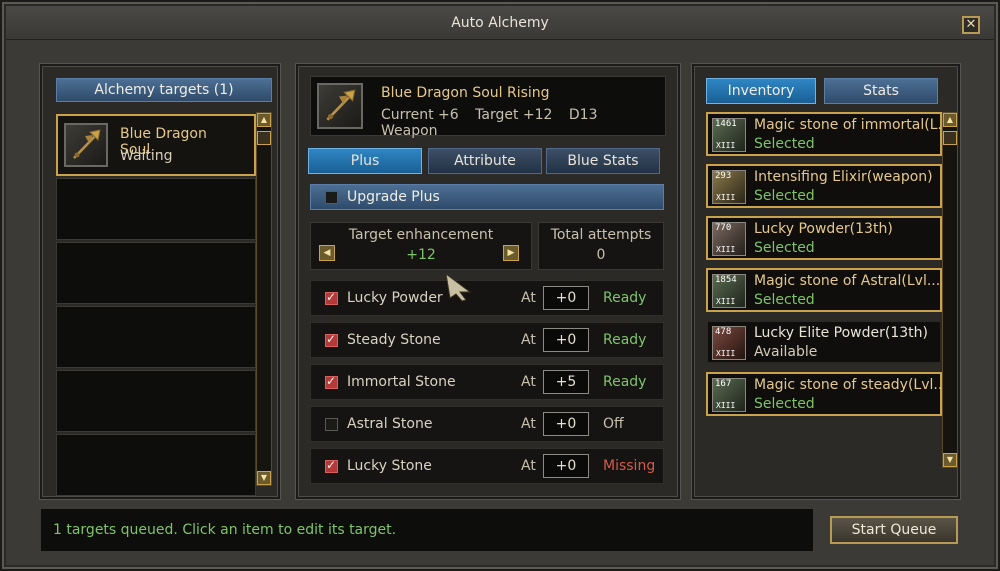 This screenshot has height=571, width=1000. Describe the element at coordinates (365, 161) in the screenshot. I see `tab-plus: Plus` at that location.